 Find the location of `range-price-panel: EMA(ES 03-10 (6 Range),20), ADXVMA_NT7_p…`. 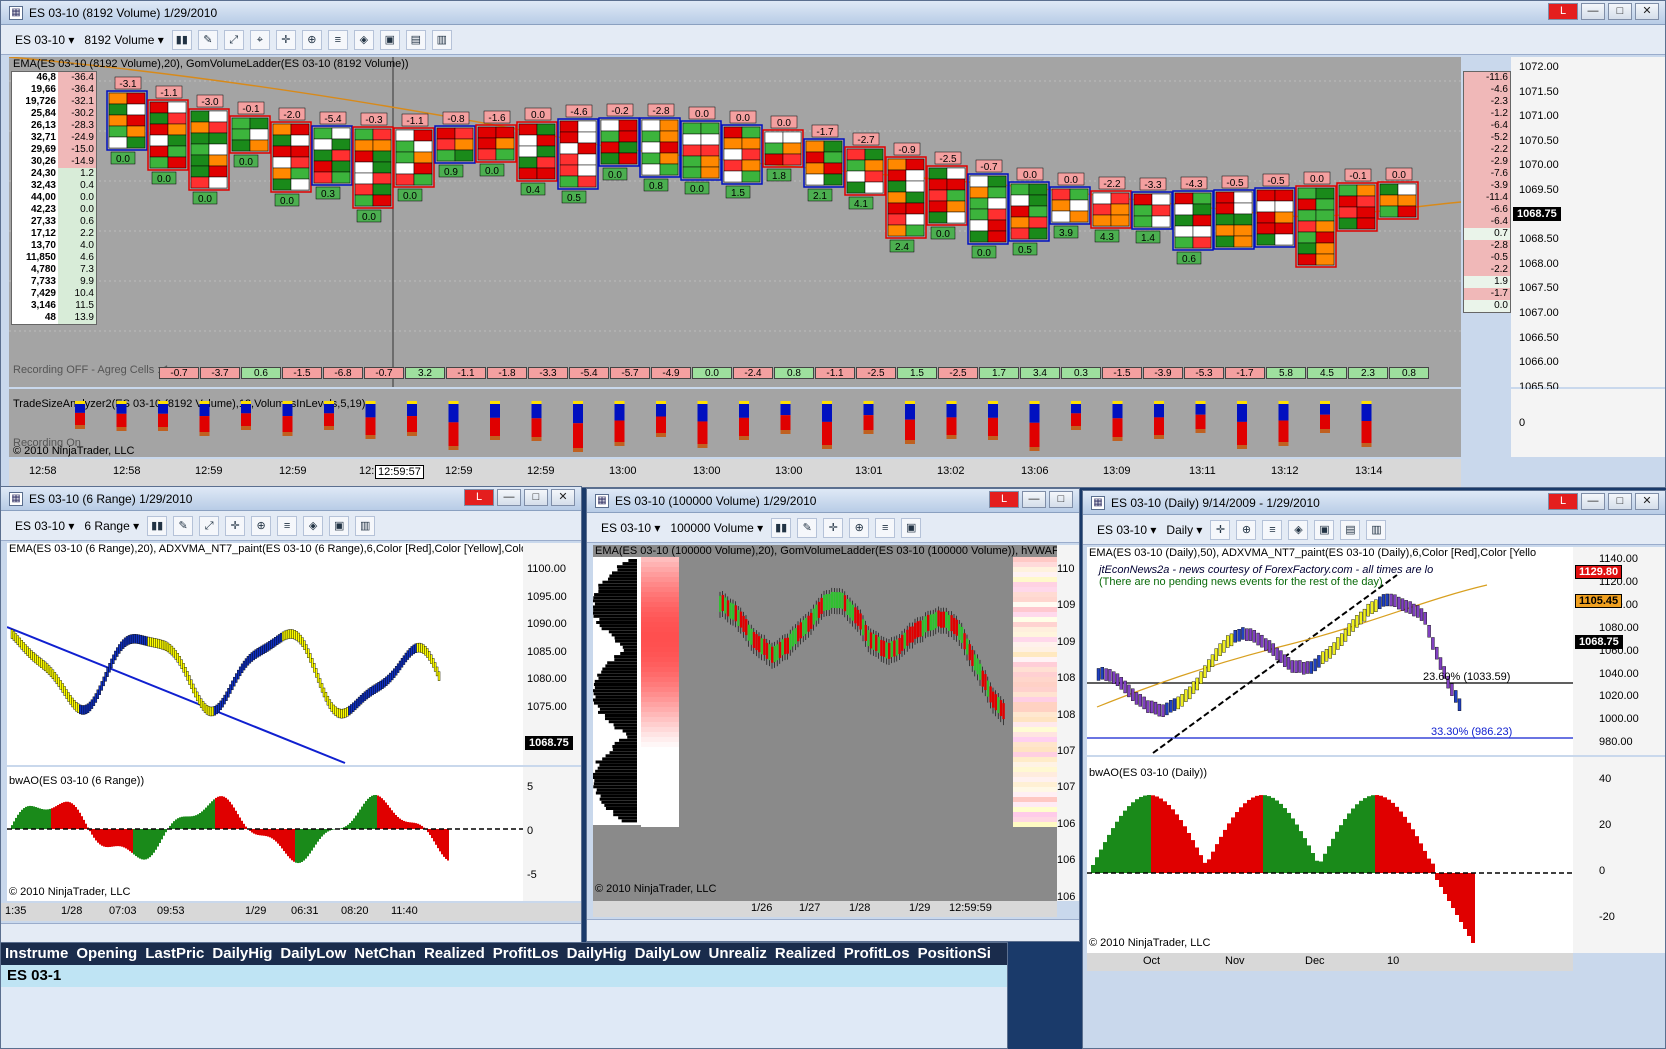

range-price-panel: EMA(ES 03-10 (6 Range),20), ADXVMA_NT7_p… is located at coordinates (279, 654).